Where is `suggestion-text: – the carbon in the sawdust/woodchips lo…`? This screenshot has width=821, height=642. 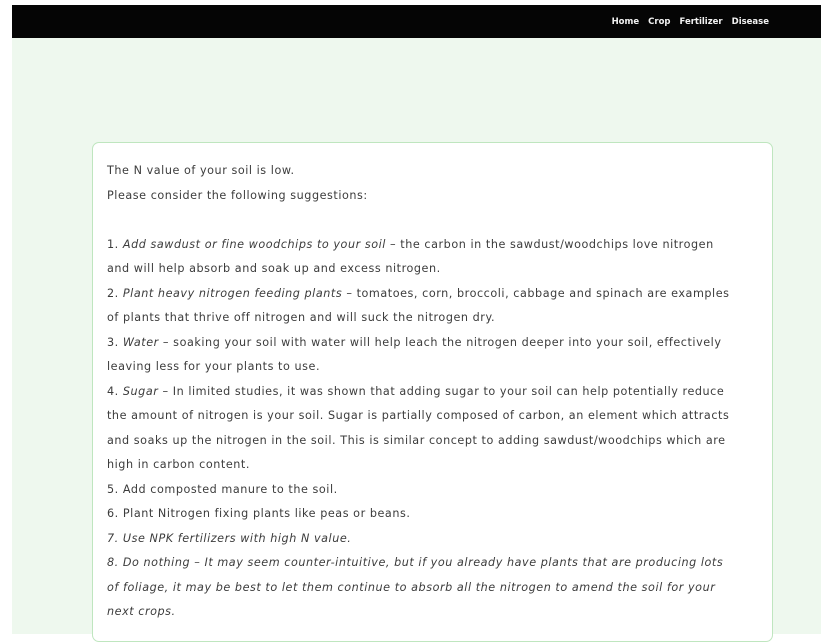
suggestion-text: – the carbon in the sawdust/woodchips lo… is located at coordinates (549, 244).